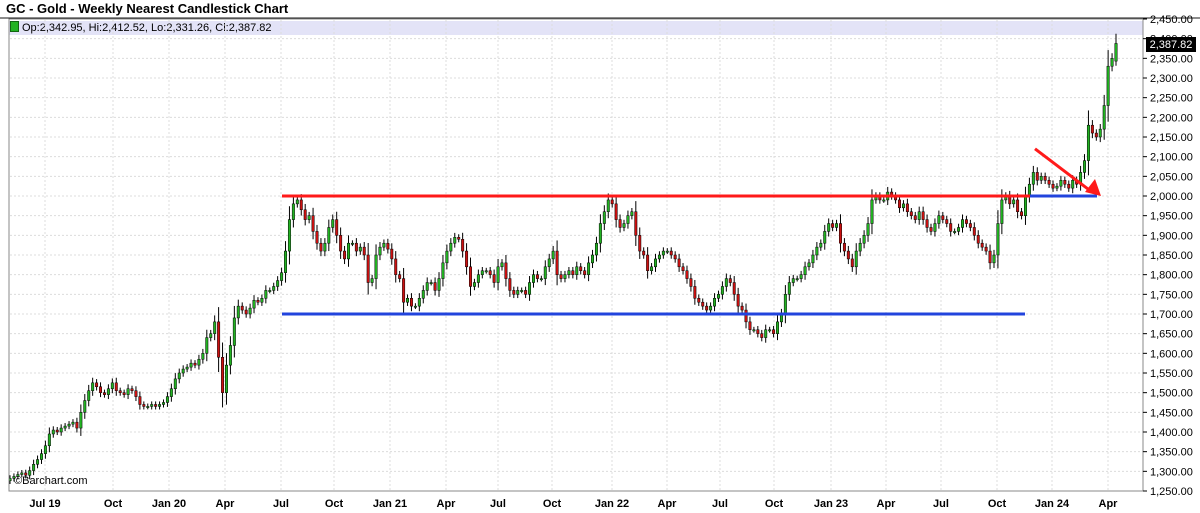 This screenshot has width=1200, height=513. I want to click on y-tick-label: 2,300.00, so click(1171, 79).